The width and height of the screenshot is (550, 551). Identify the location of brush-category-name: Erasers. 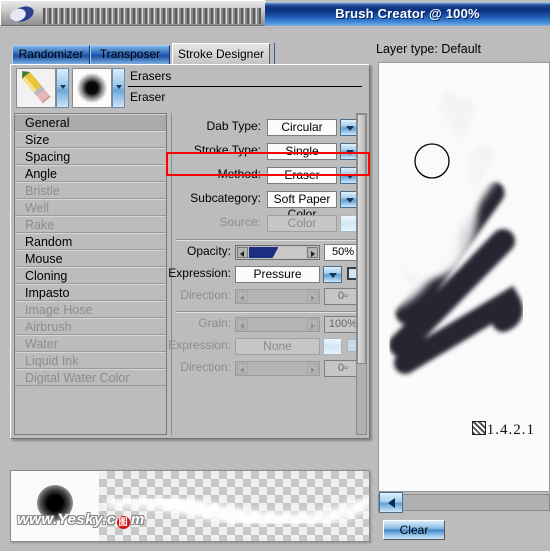
(151, 76).